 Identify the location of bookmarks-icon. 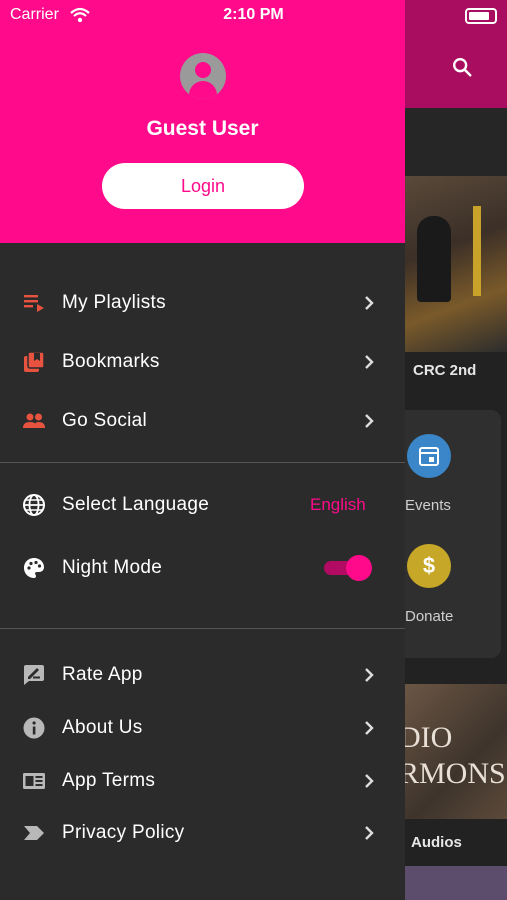
(34, 361).